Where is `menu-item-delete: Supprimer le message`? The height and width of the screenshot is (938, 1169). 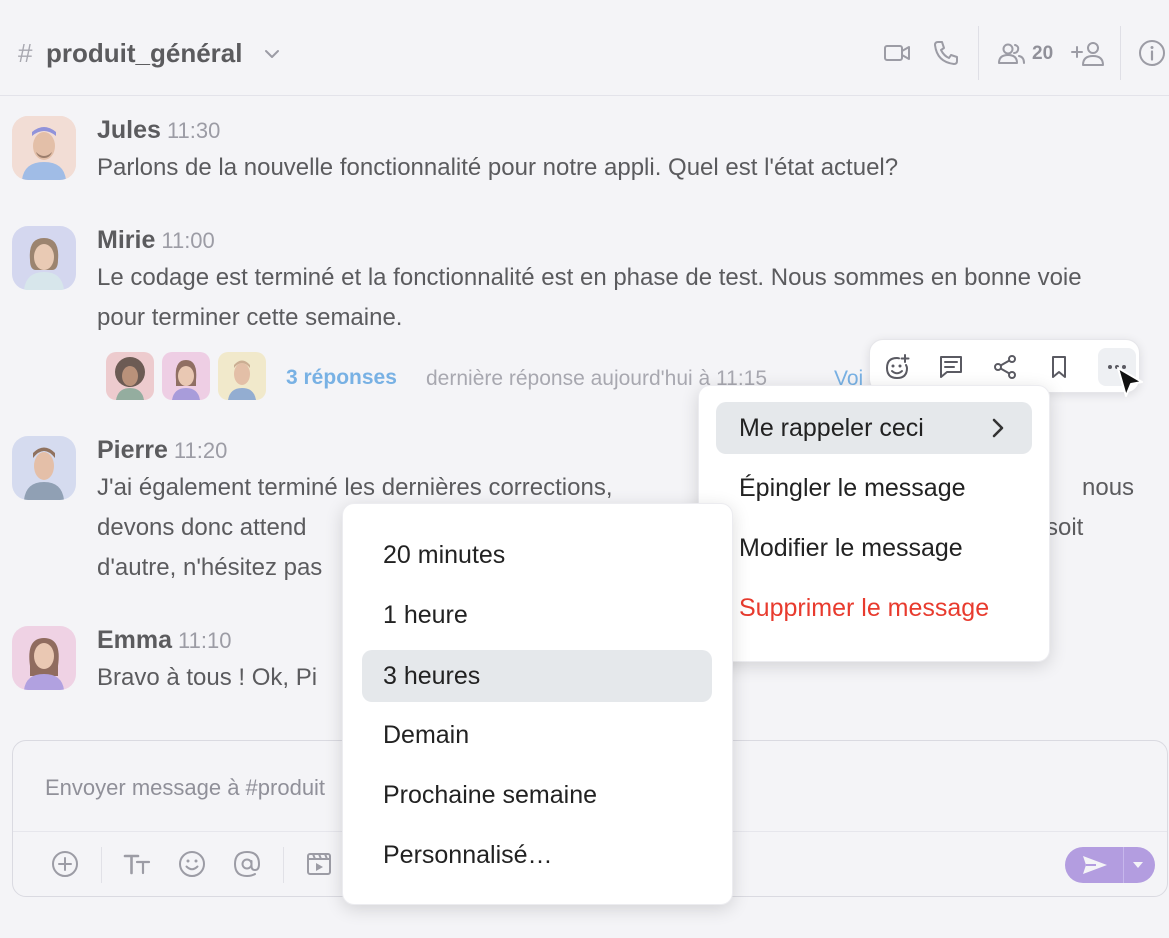 menu-item-delete: Supprimer le message is located at coordinates (874, 608).